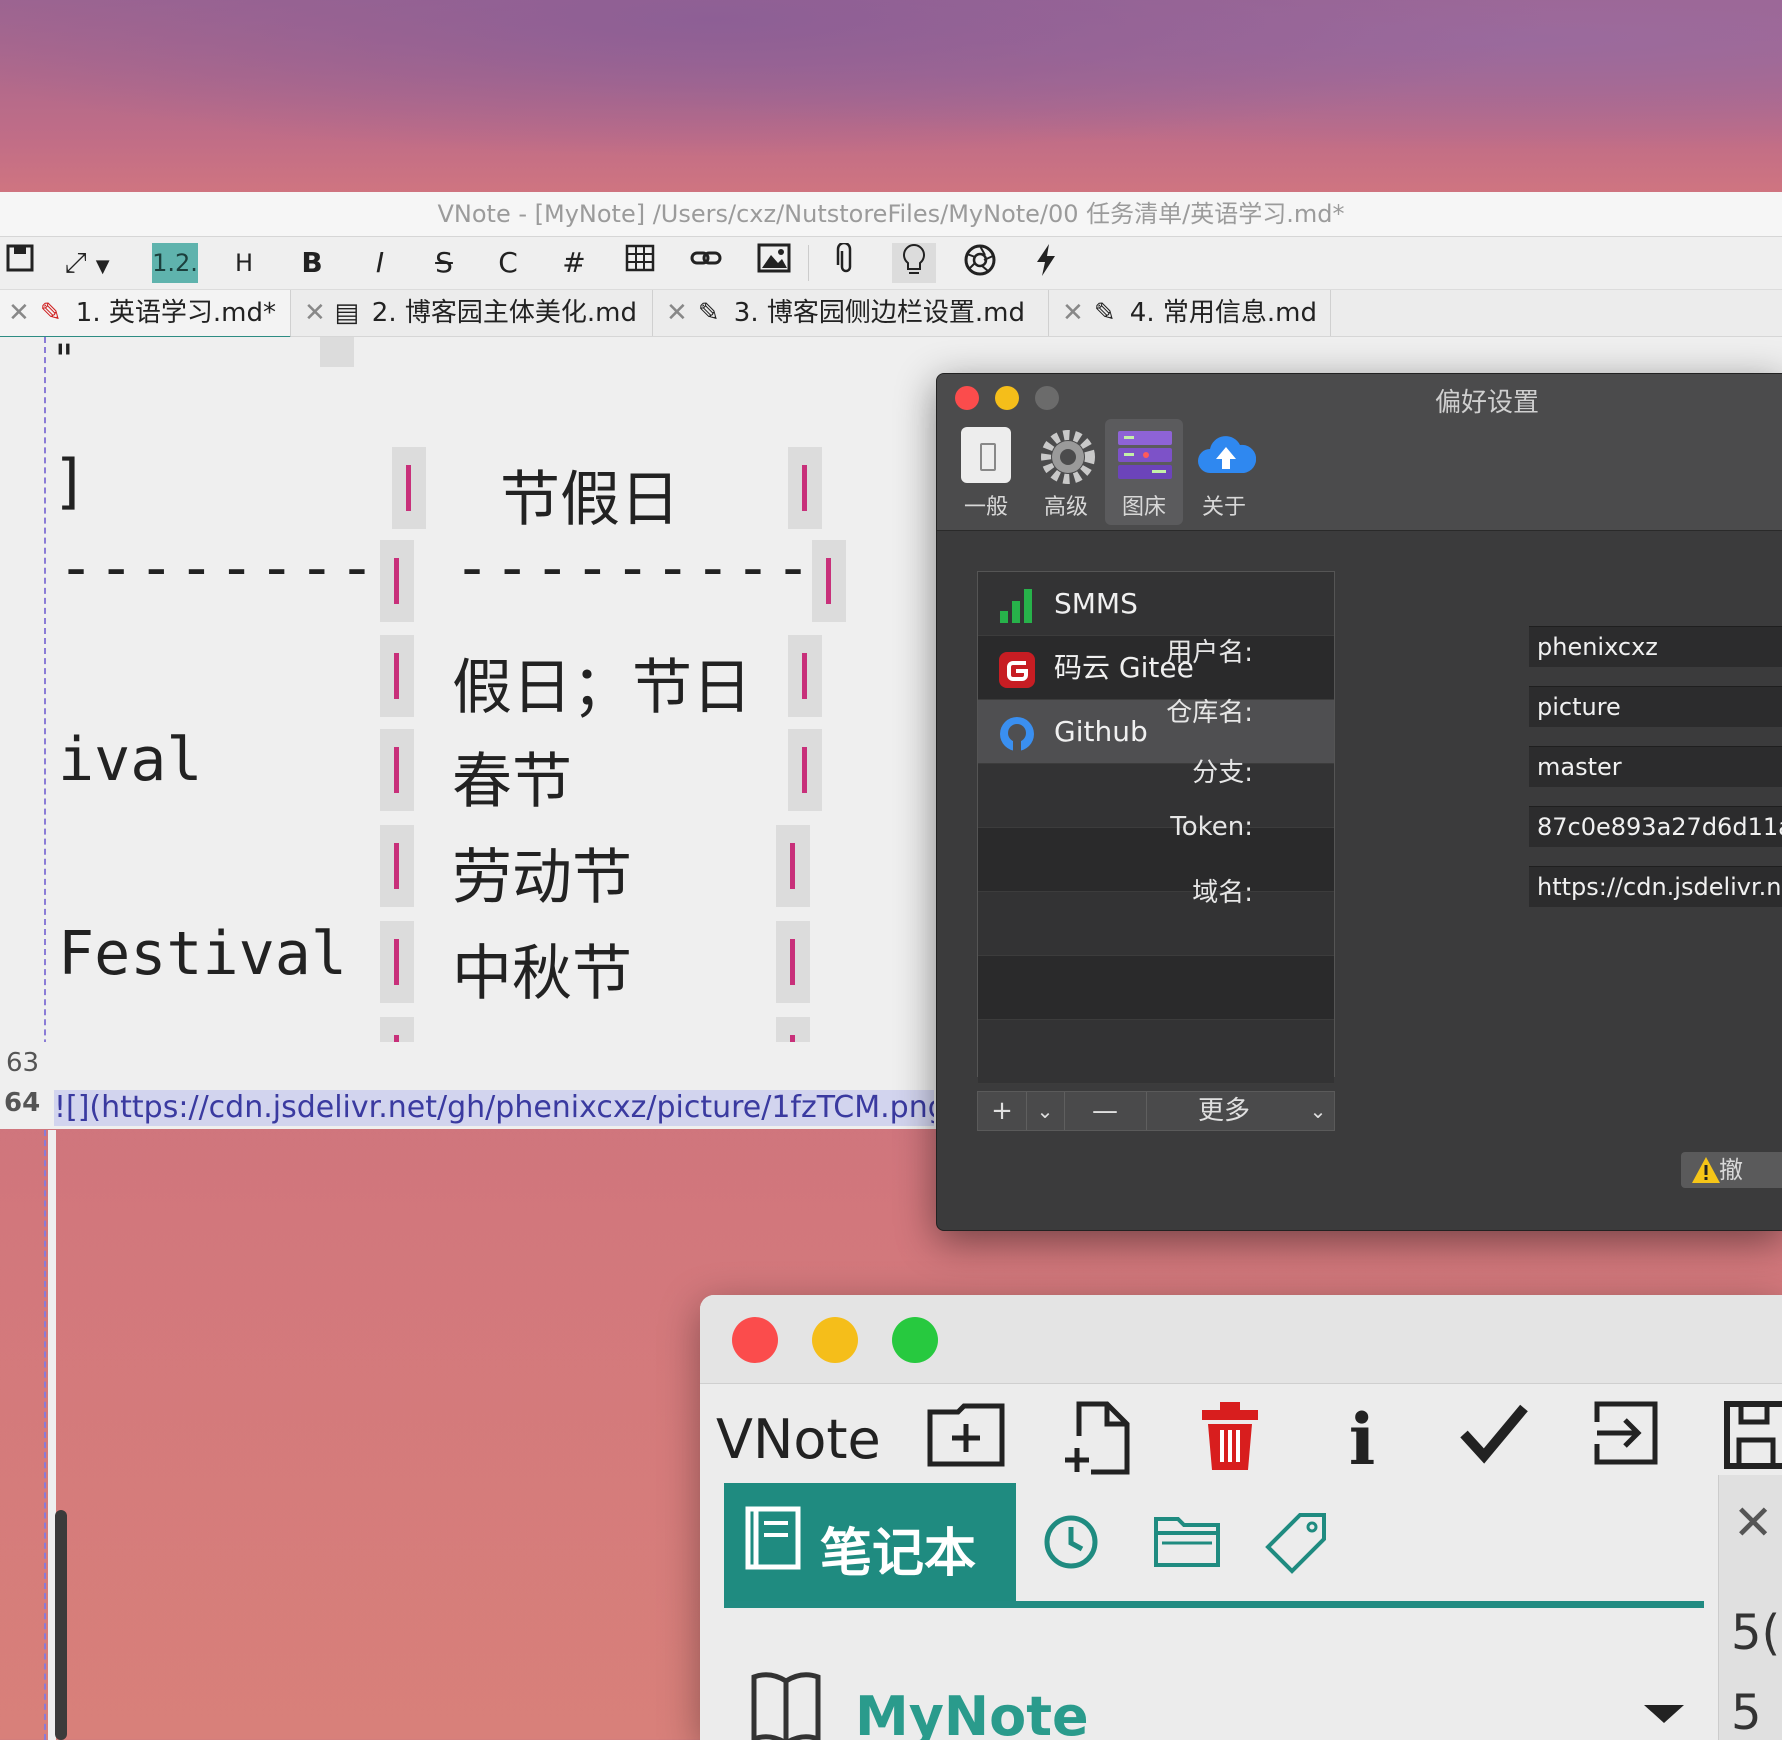 The width and height of the screenshot is (1782, 1740). What do you see at coordinates (574, 263) in the screenshot?
I see `hash-button: #` at bounding box center [574, 263].